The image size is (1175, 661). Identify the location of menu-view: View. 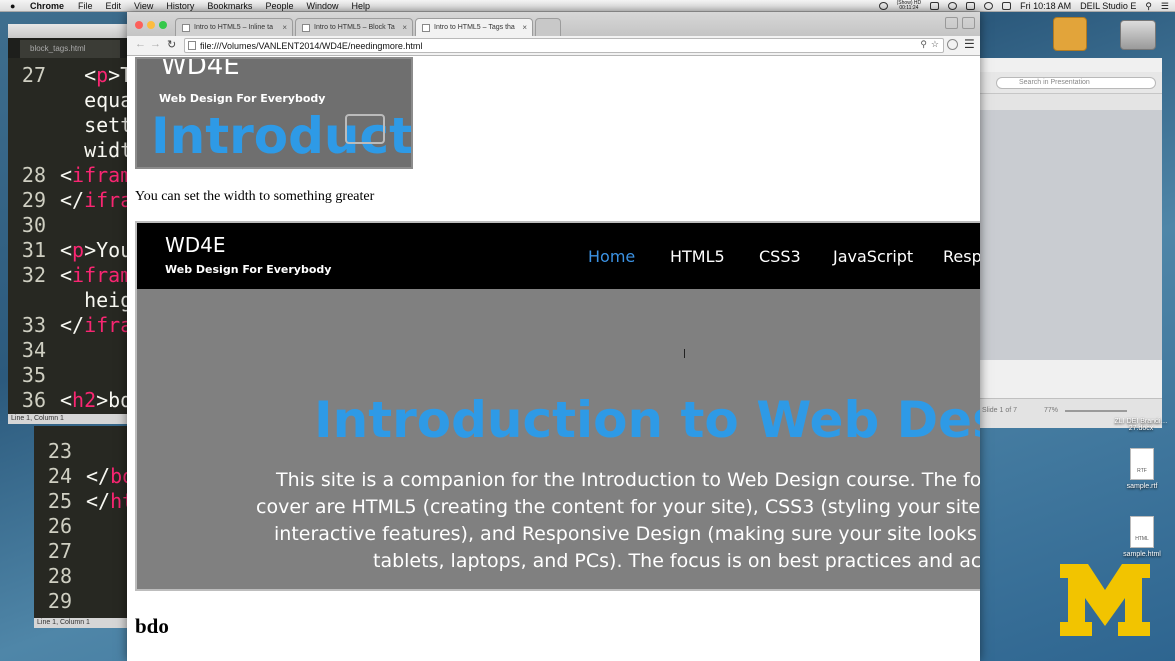
(143, 6).